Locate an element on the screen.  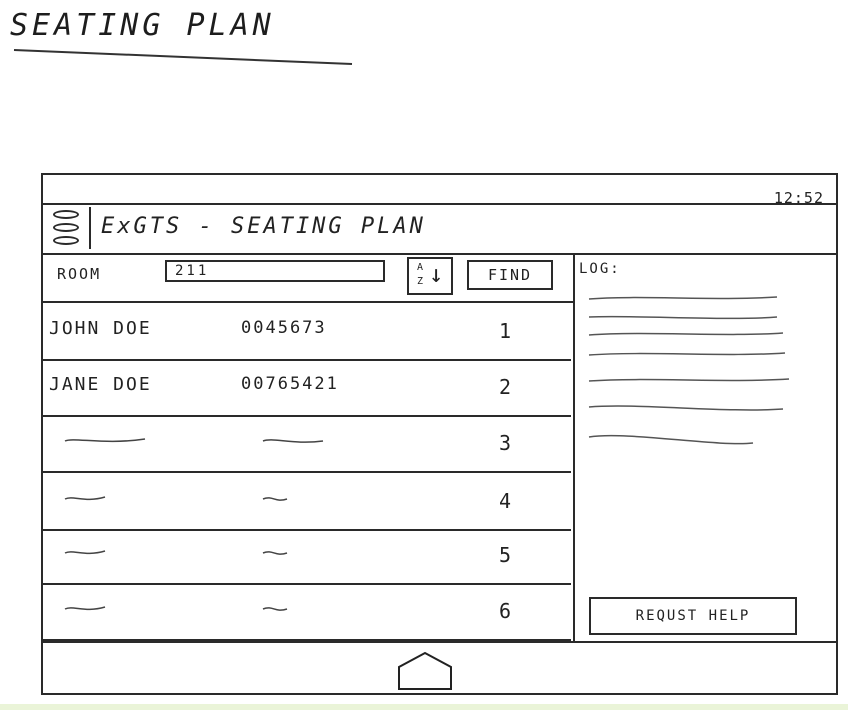
seat-number: 6 is located at coordinates (505, 611).